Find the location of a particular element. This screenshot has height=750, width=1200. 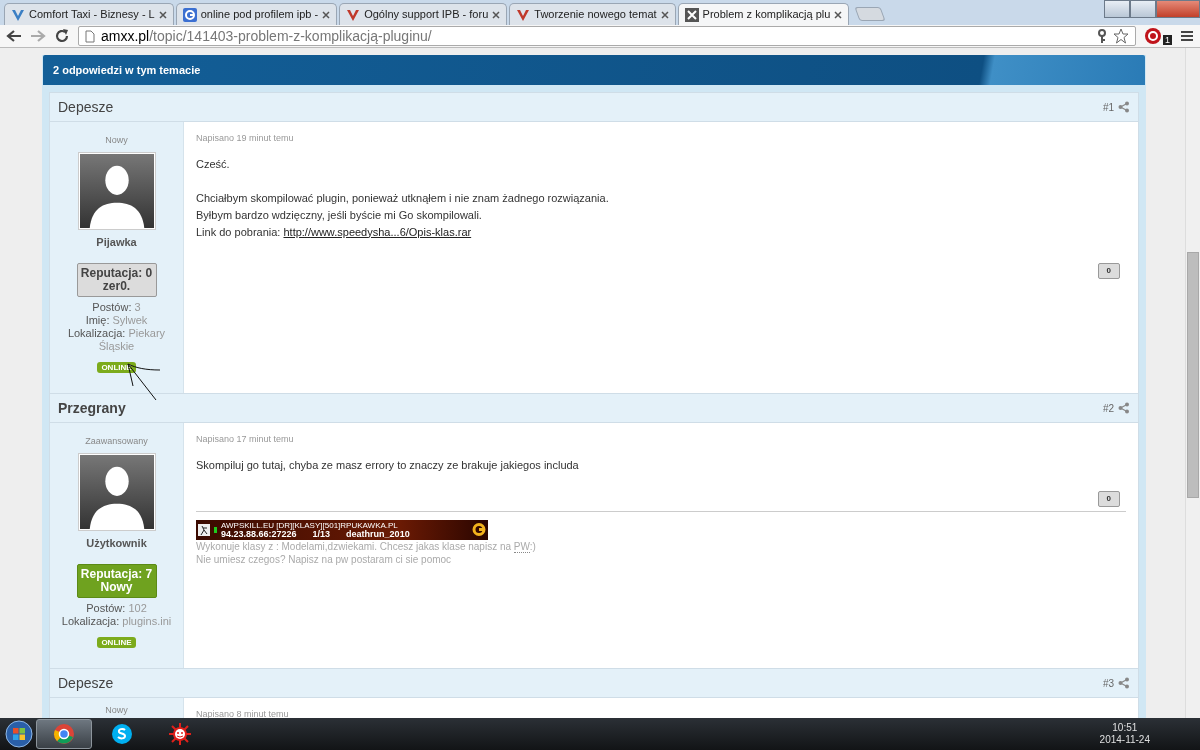

post-number-link: #3 is located at coordinates (1108, 683).